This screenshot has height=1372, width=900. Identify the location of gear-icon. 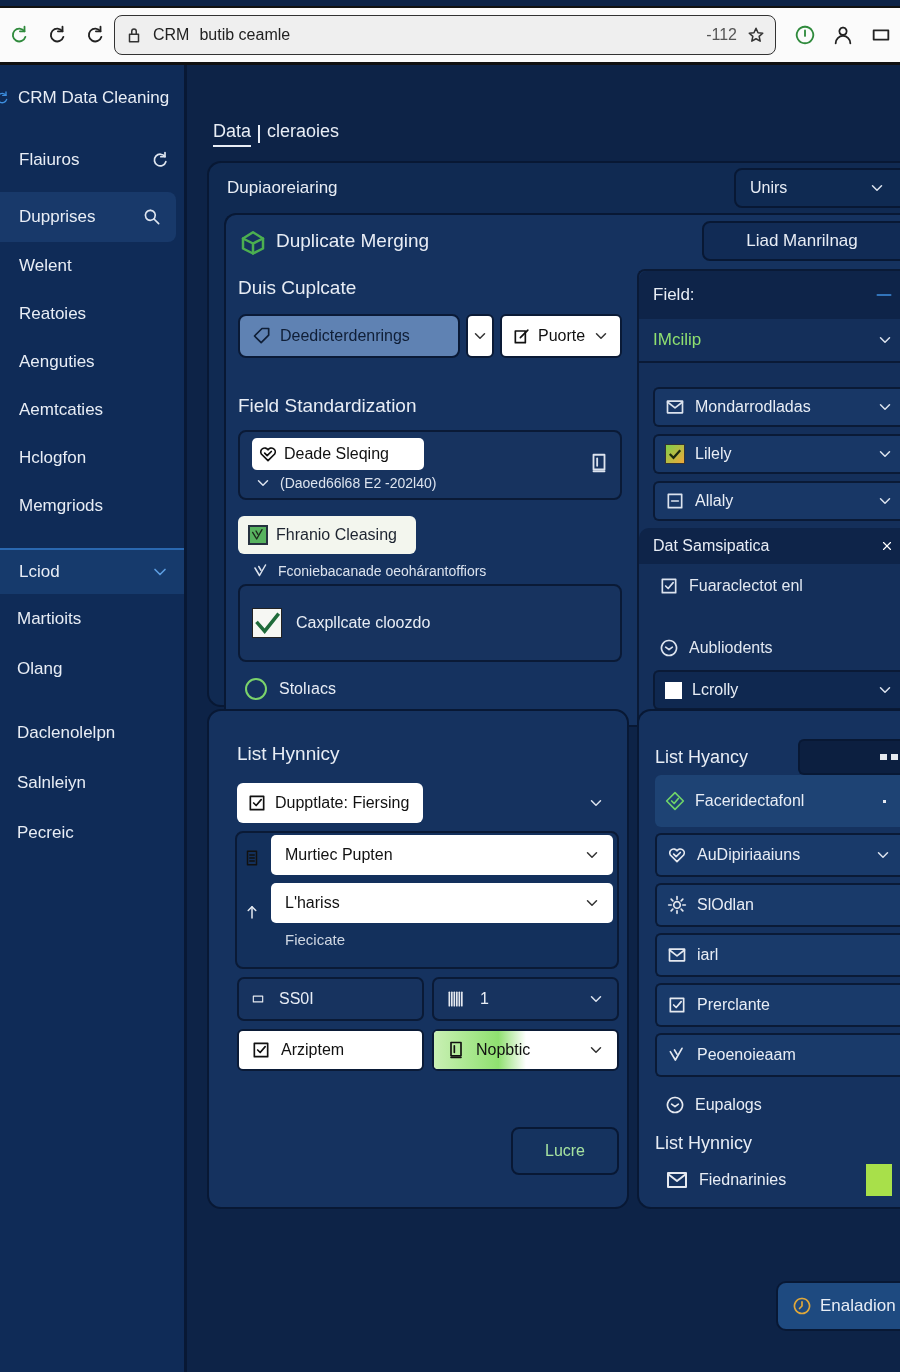
(677, 905).